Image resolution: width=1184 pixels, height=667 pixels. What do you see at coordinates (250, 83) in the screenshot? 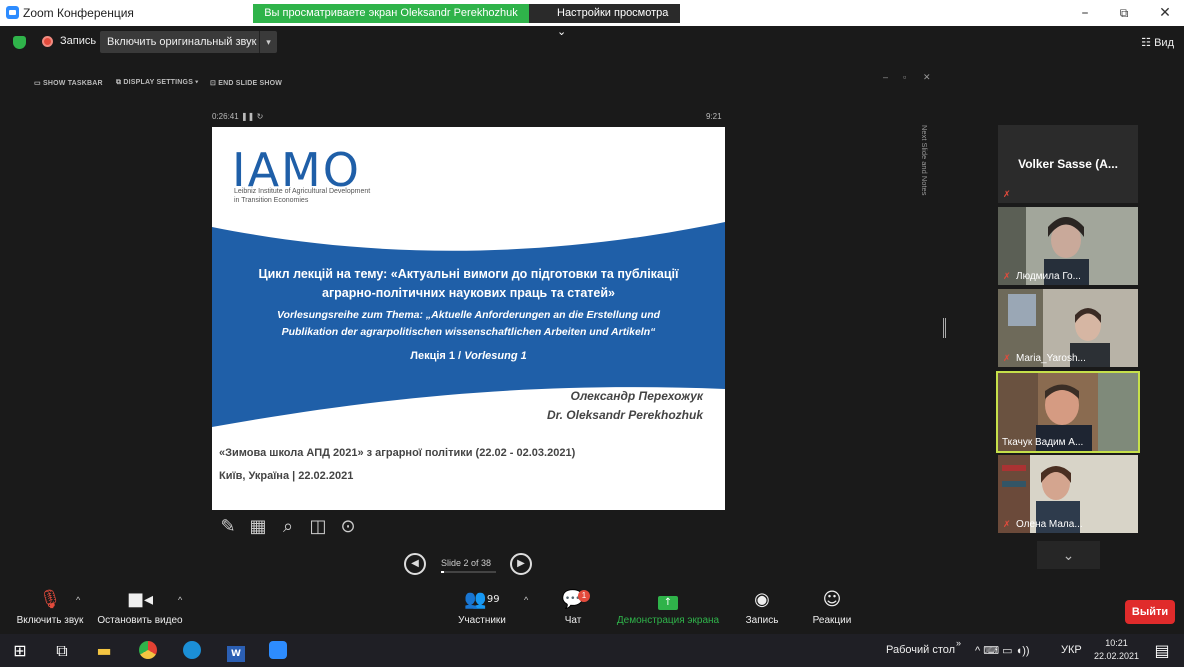
I see `end-slide-show-label: END SLIDE SHOW` at bounding box center [250, 83].